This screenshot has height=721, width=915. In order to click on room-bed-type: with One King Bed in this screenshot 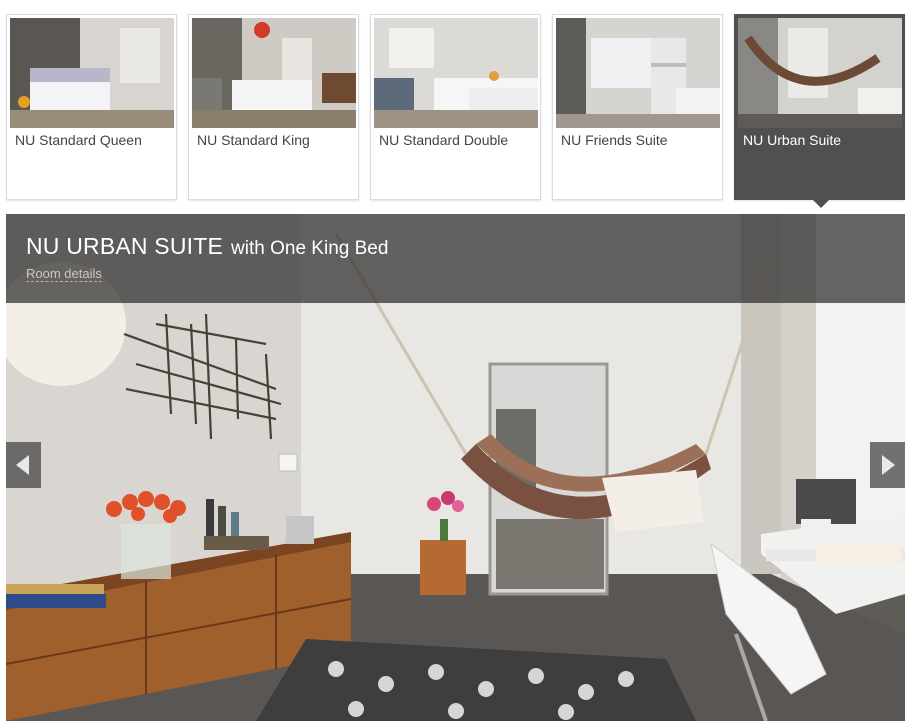, I will do `click(310, 248)`.